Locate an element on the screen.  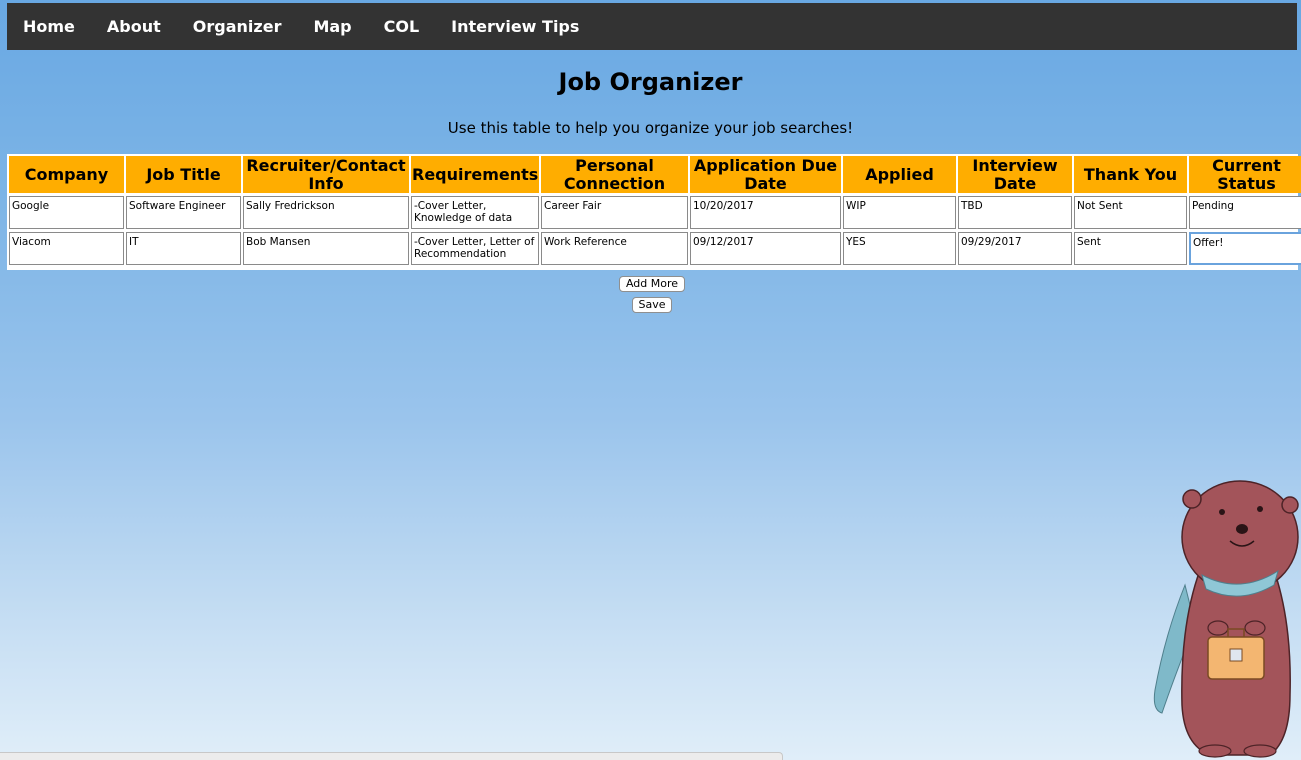
thank-you-field: Sent is located at coordinates (1130, 248).